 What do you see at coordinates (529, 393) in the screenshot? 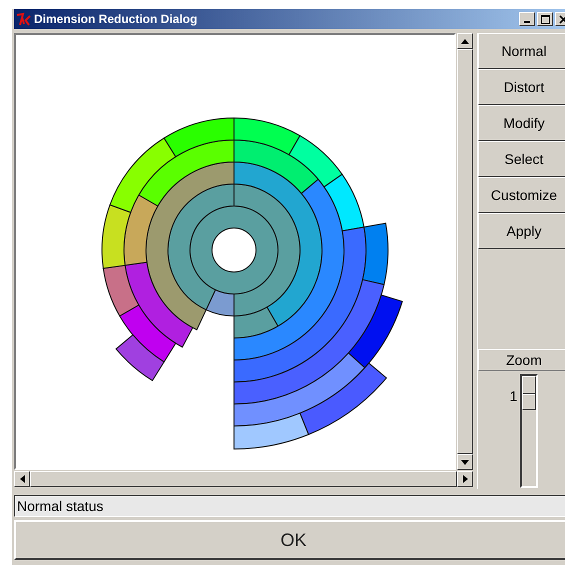
I see `slider-thumb` at bounding box center [529, 393].